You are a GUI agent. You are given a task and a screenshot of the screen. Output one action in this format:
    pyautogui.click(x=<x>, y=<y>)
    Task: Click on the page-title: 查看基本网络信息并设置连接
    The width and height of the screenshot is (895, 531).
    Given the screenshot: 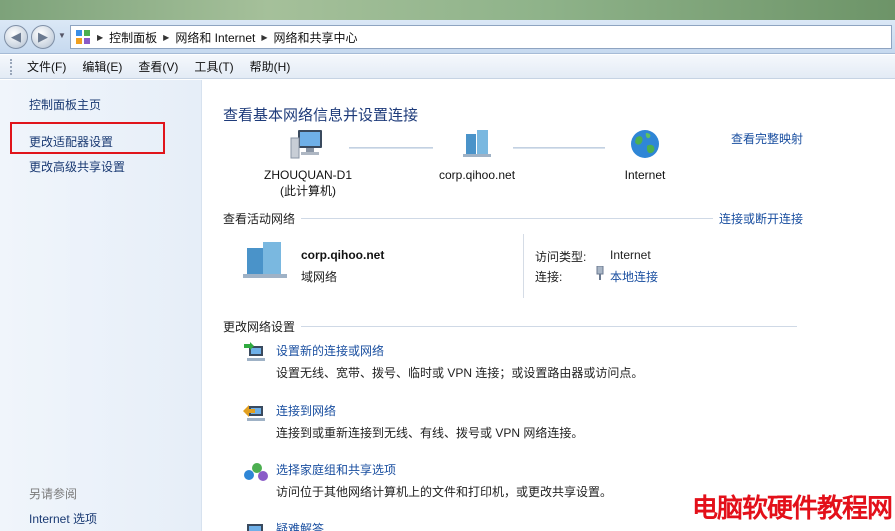 What is the action you would take?
    pyautogui.click(x=321, y=115)
    